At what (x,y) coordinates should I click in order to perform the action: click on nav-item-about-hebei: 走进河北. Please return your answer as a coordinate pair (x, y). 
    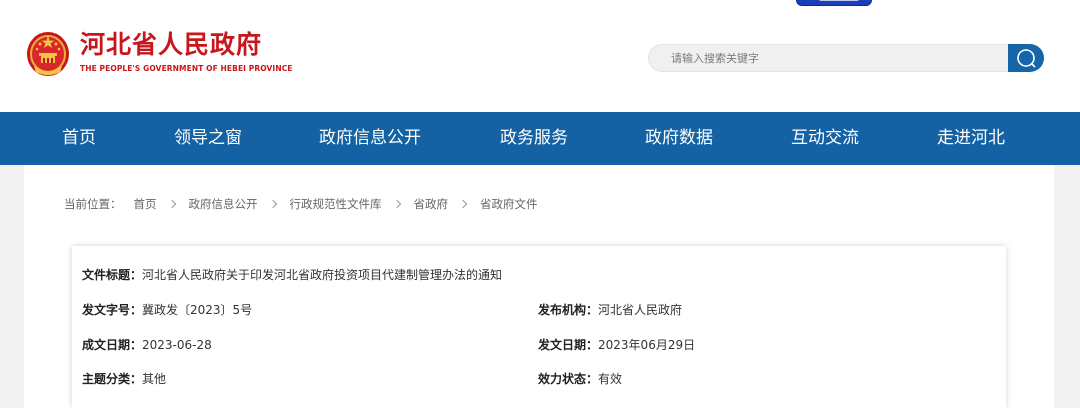
    Looking at the image, I should click on (971, 138).